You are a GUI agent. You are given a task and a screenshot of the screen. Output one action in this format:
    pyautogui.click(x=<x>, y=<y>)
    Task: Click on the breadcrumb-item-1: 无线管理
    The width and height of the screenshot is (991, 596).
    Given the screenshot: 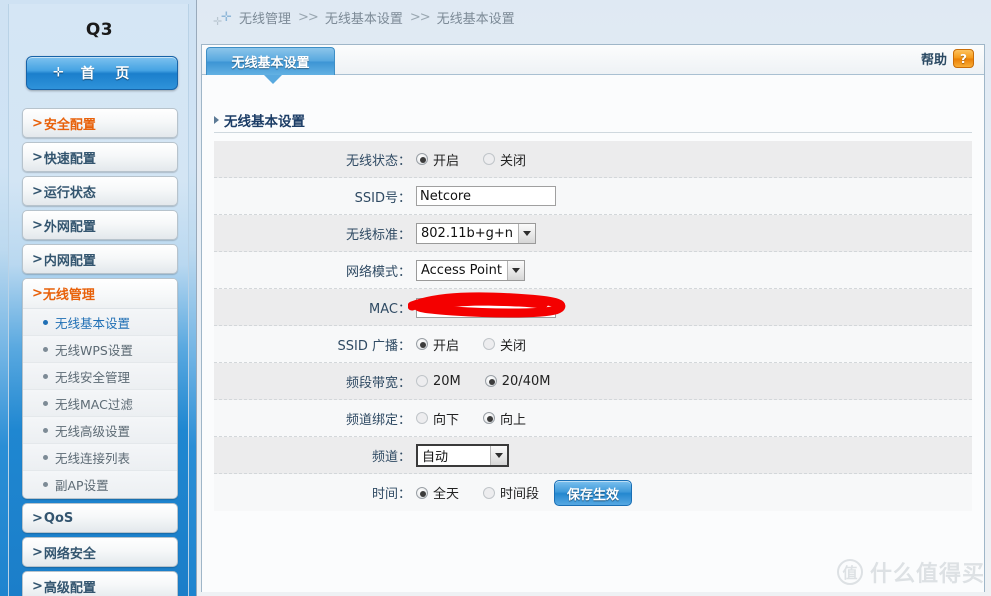 What is the action you would take?
    pyautogui.click(x=265, y=17)
    